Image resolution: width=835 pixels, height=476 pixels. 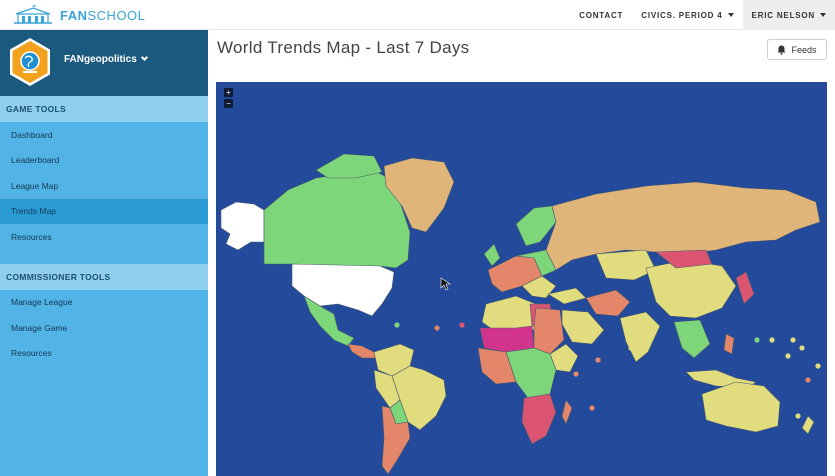 I want to click on game-tools-heading: GAME TOOLS, so click(x=104, y=109).